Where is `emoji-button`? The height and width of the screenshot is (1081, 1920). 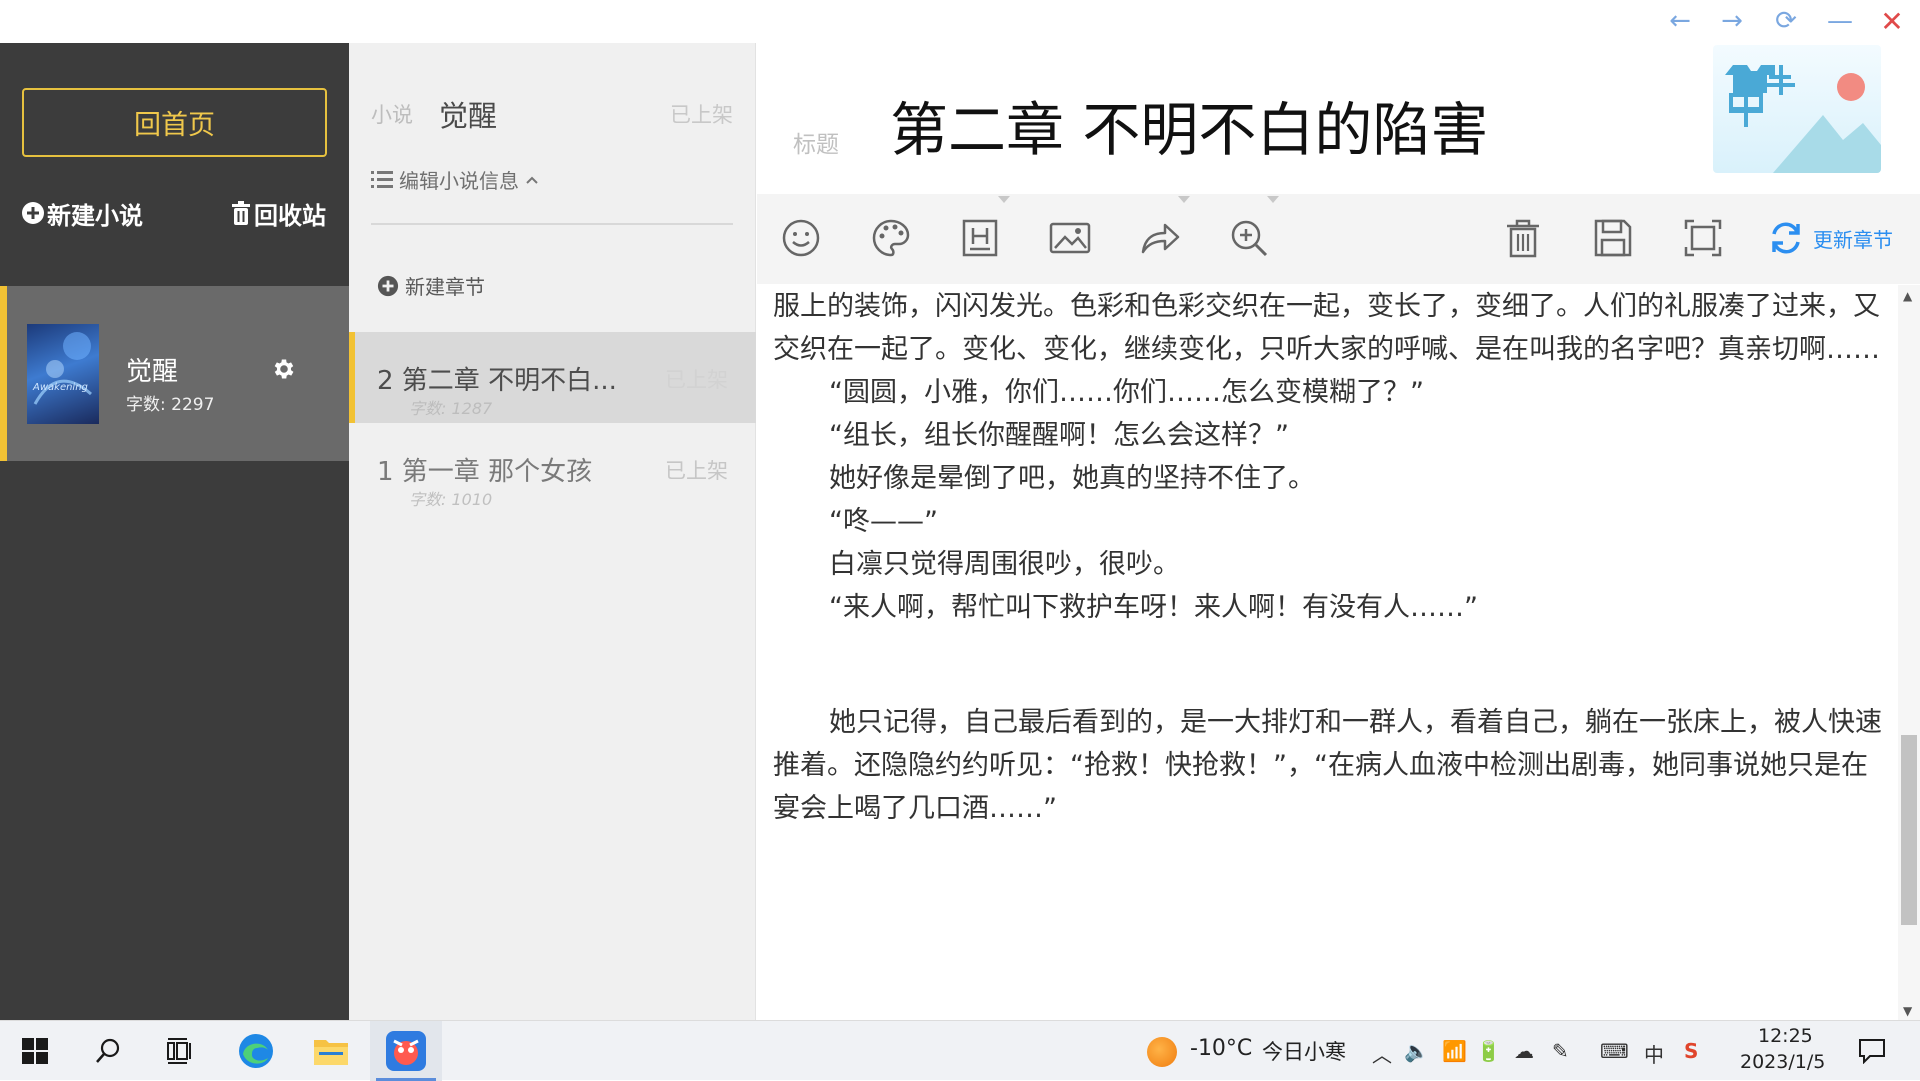
emoji-button is located at coordinates (801, 238).